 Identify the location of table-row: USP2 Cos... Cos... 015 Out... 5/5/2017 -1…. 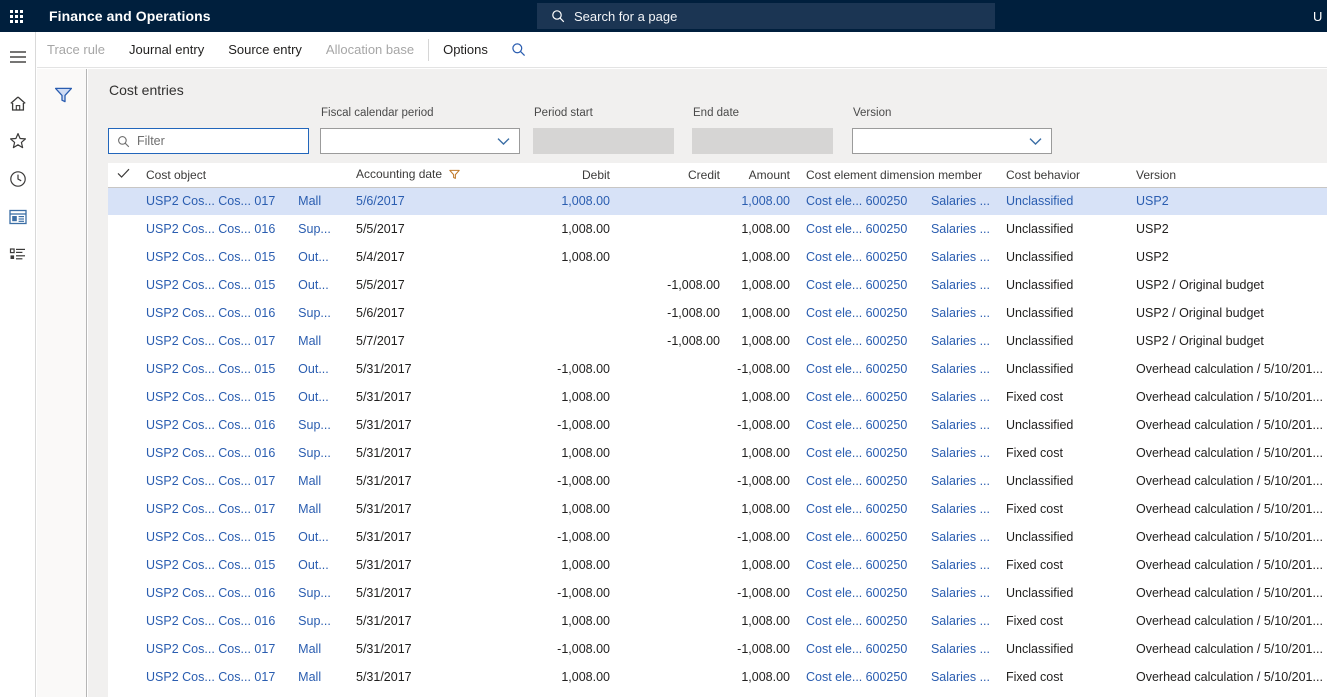
(717, 285).